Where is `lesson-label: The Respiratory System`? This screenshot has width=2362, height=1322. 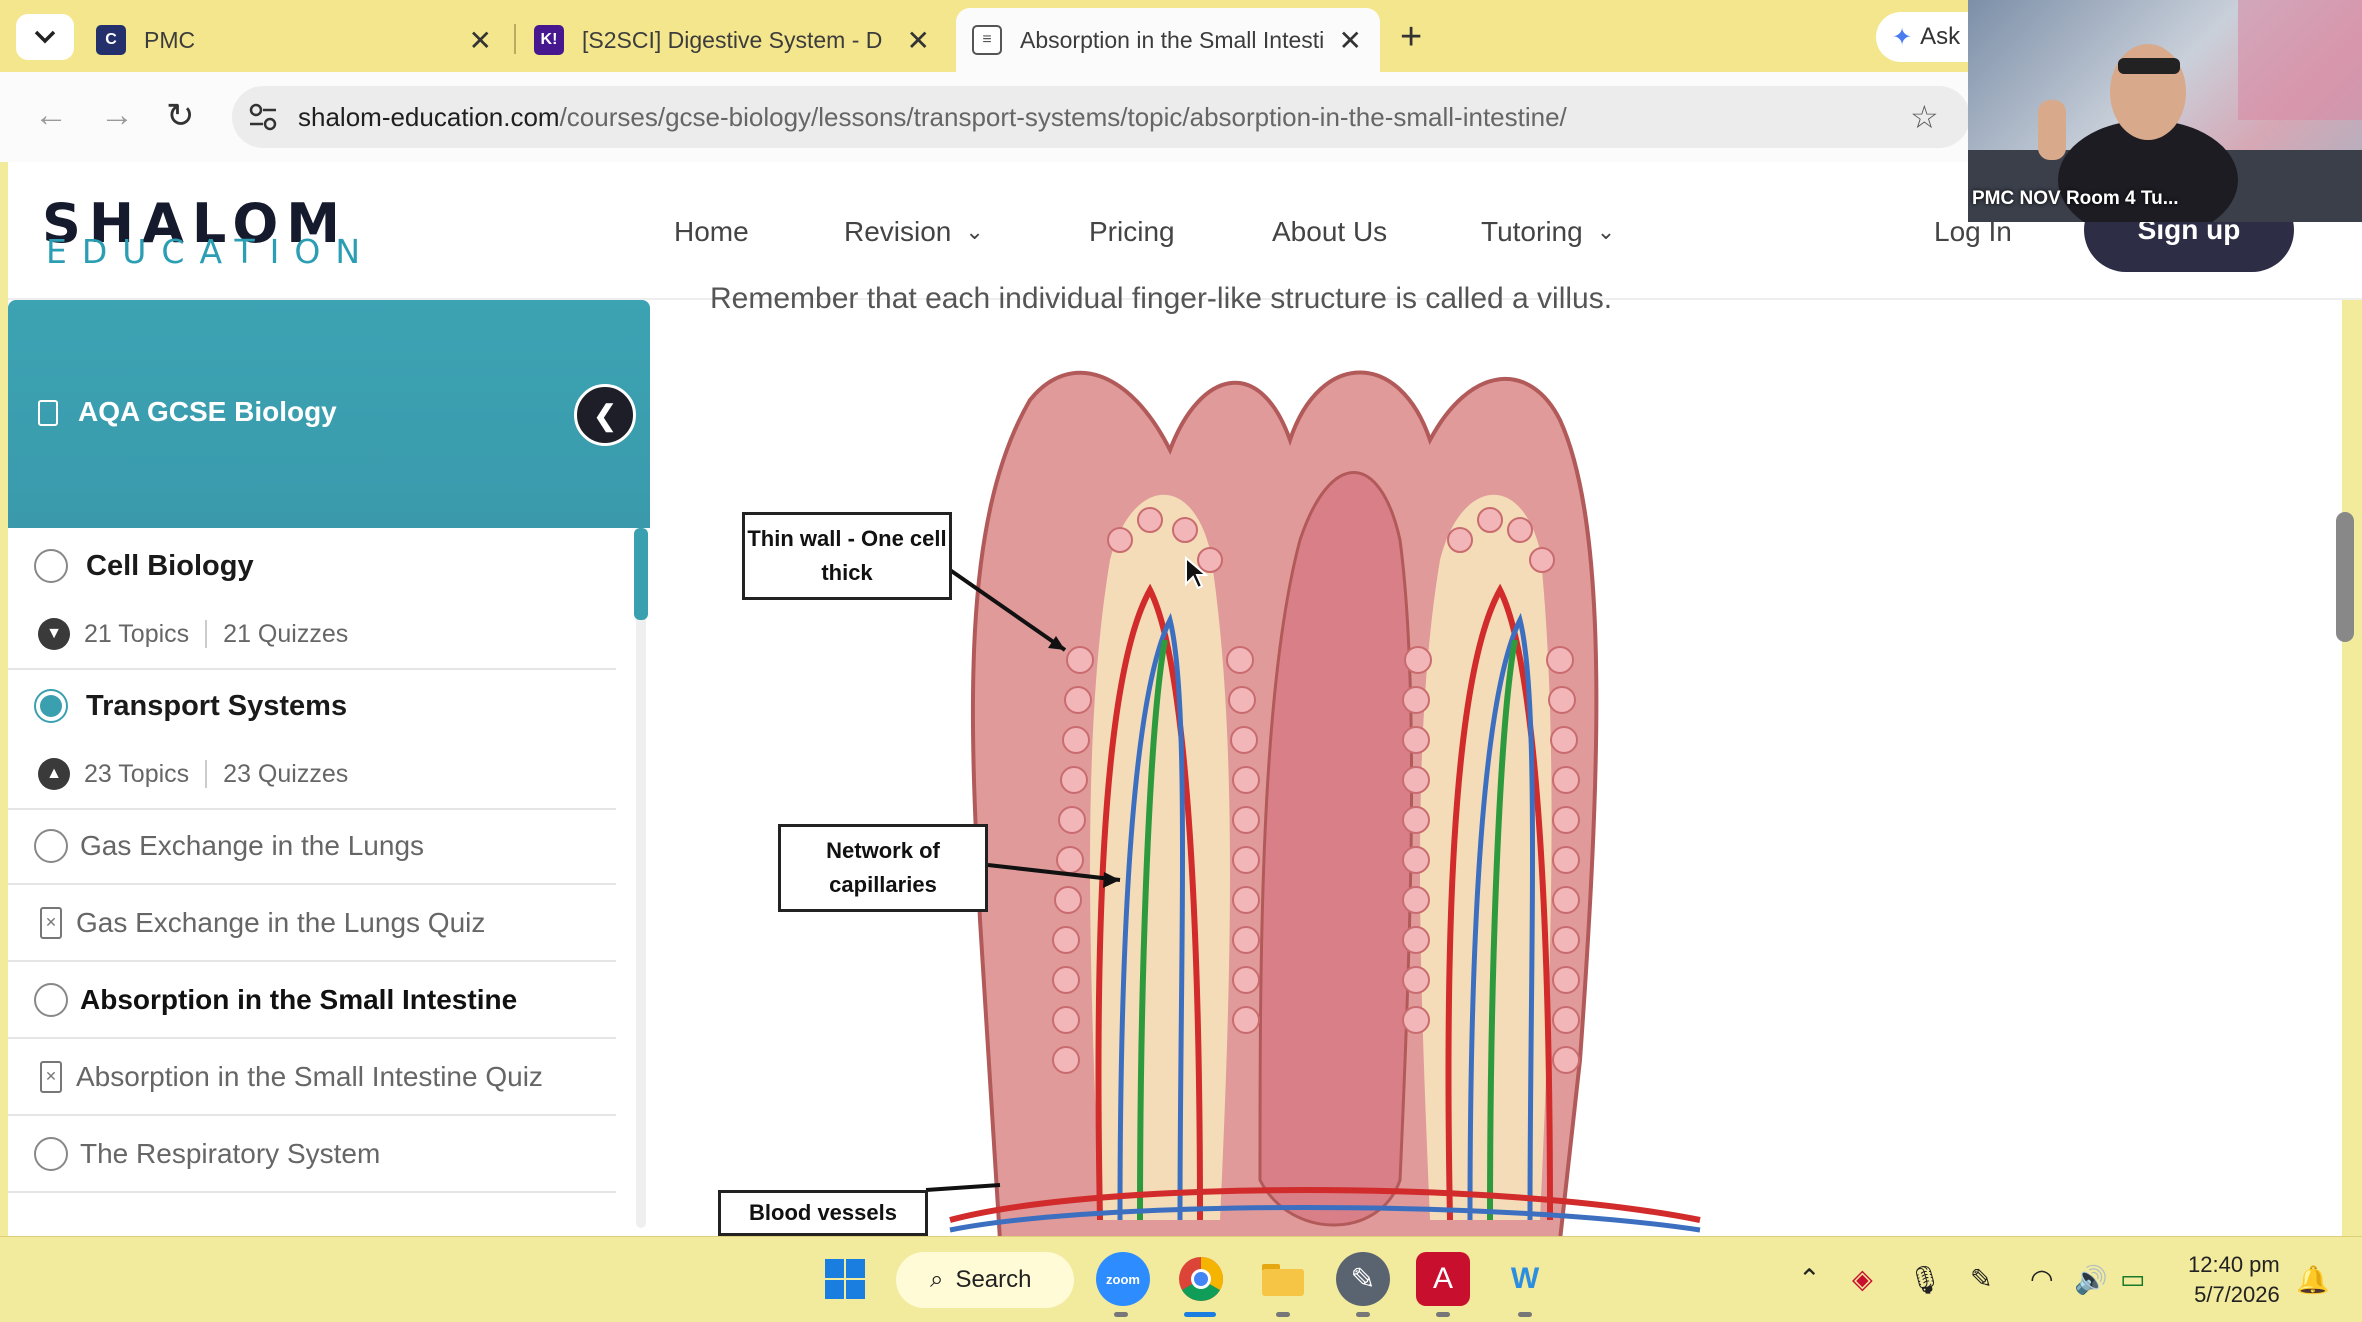
lesson-label: The Respiratory System is located at coordinates (230, 1153).